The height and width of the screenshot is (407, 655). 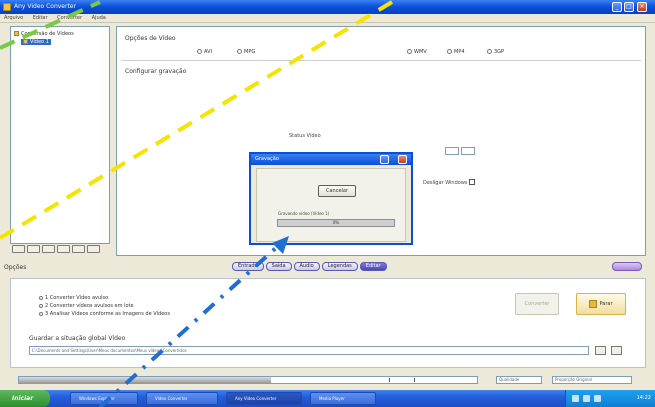 I want to click on menu-item-help: Ajuda, so click(x=99, y=17).